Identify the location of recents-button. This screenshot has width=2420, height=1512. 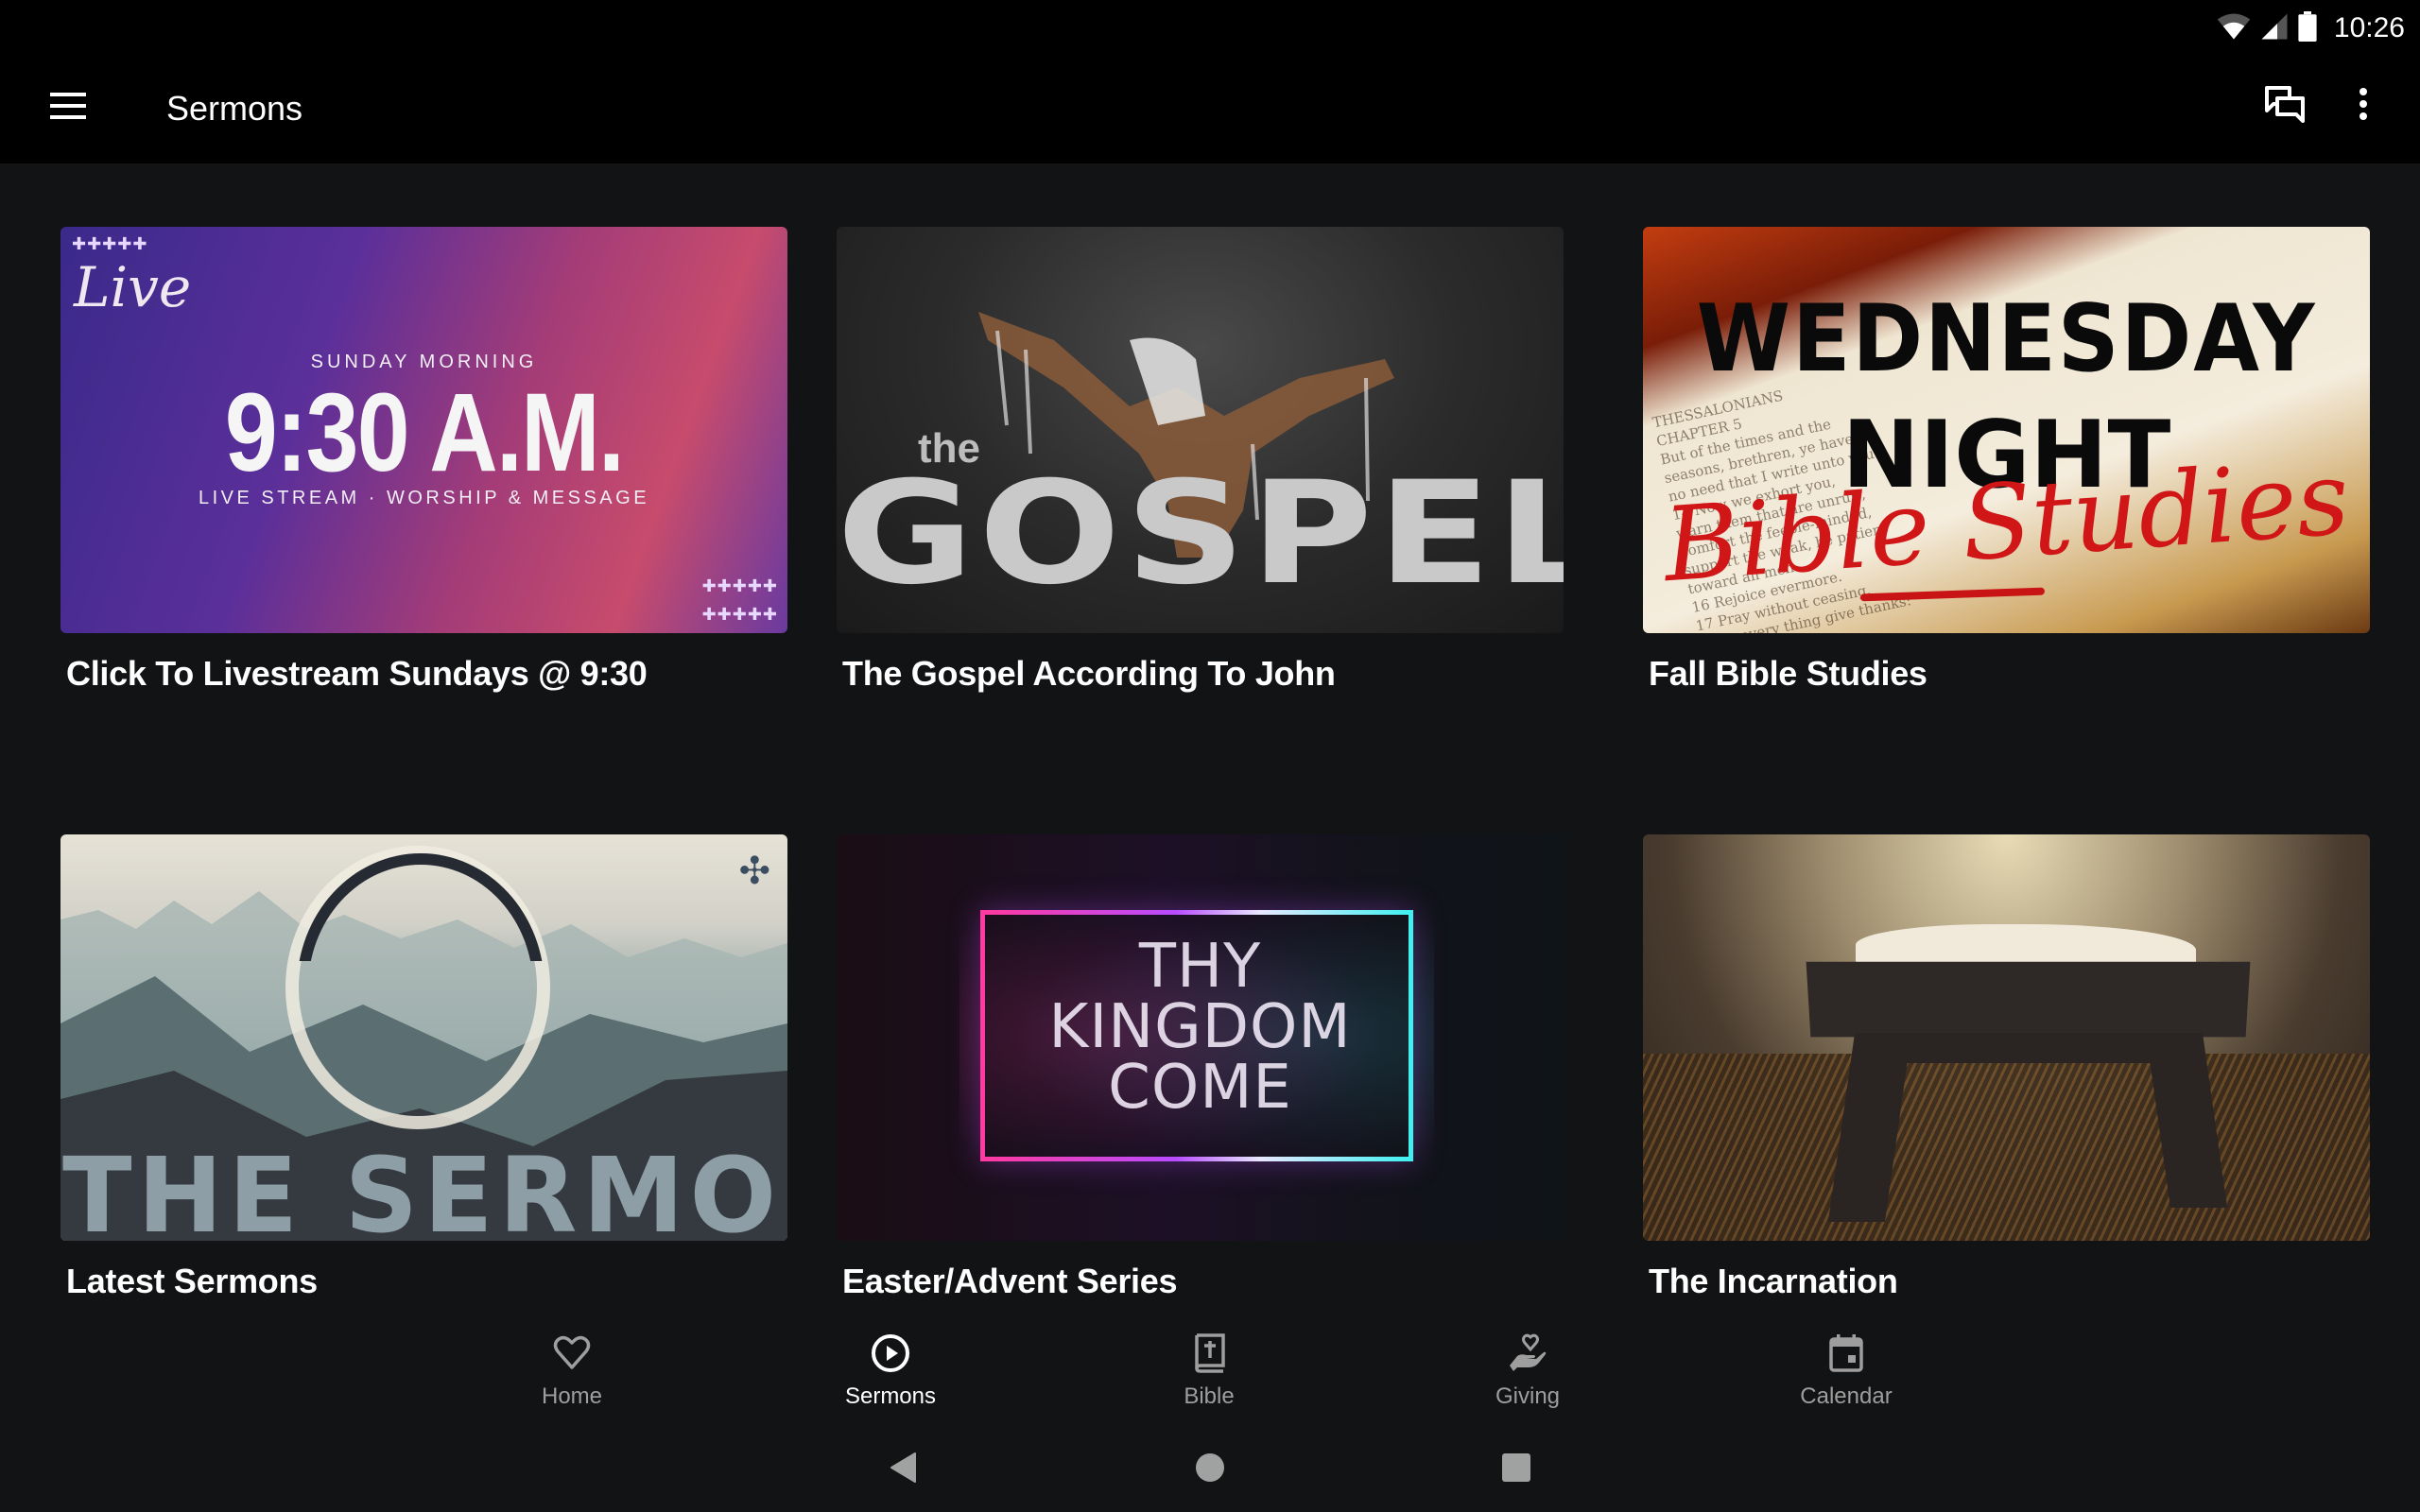
(1516, 1469).